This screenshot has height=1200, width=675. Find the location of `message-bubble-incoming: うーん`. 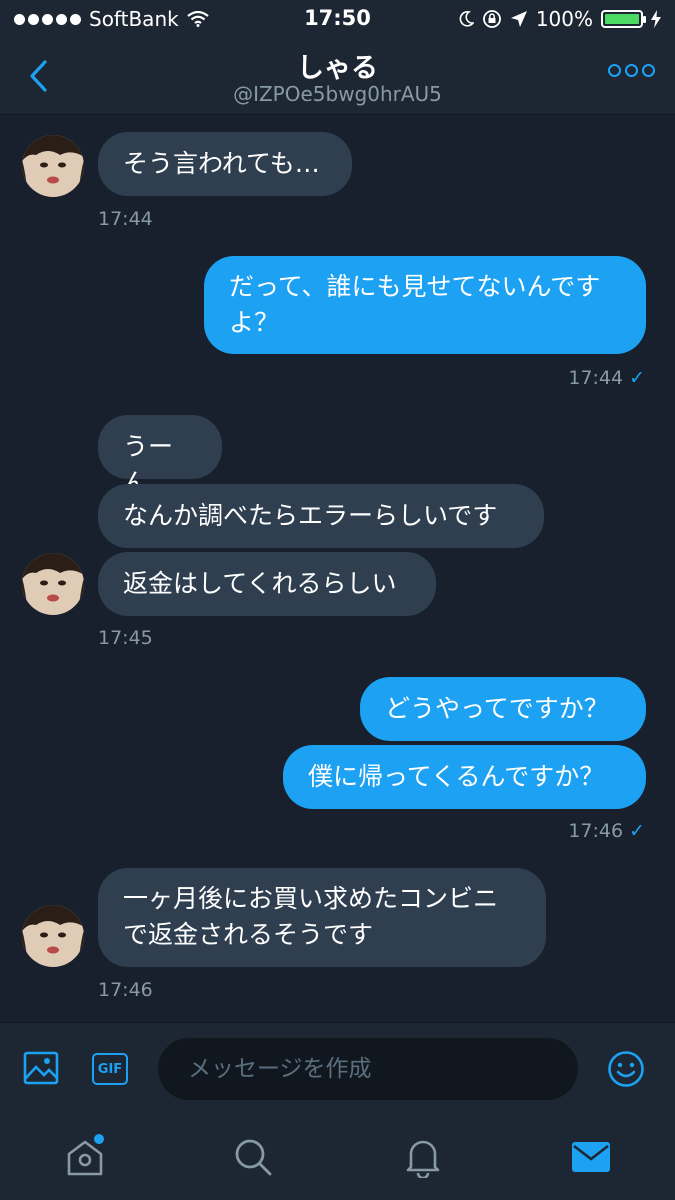

message-bubble-incoming: うーん is located at coordinates (160, 456).